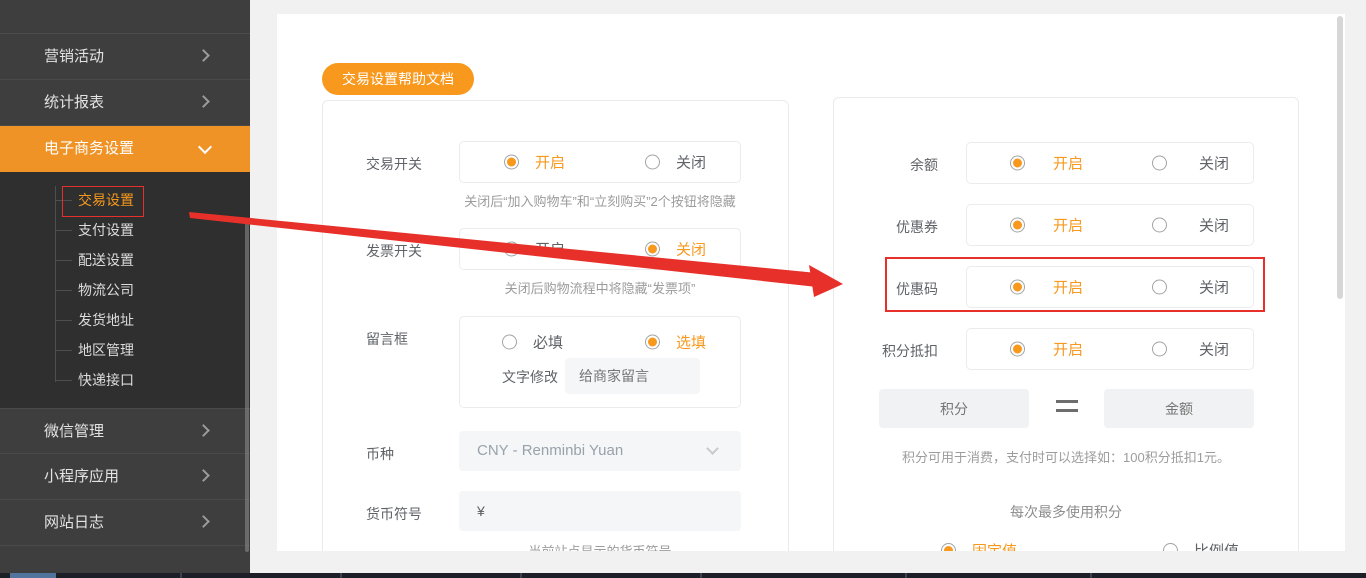 The image size is (1366, 578). I want to click on points-limit-title: 每次最多使用积分, so click(1066, 512).